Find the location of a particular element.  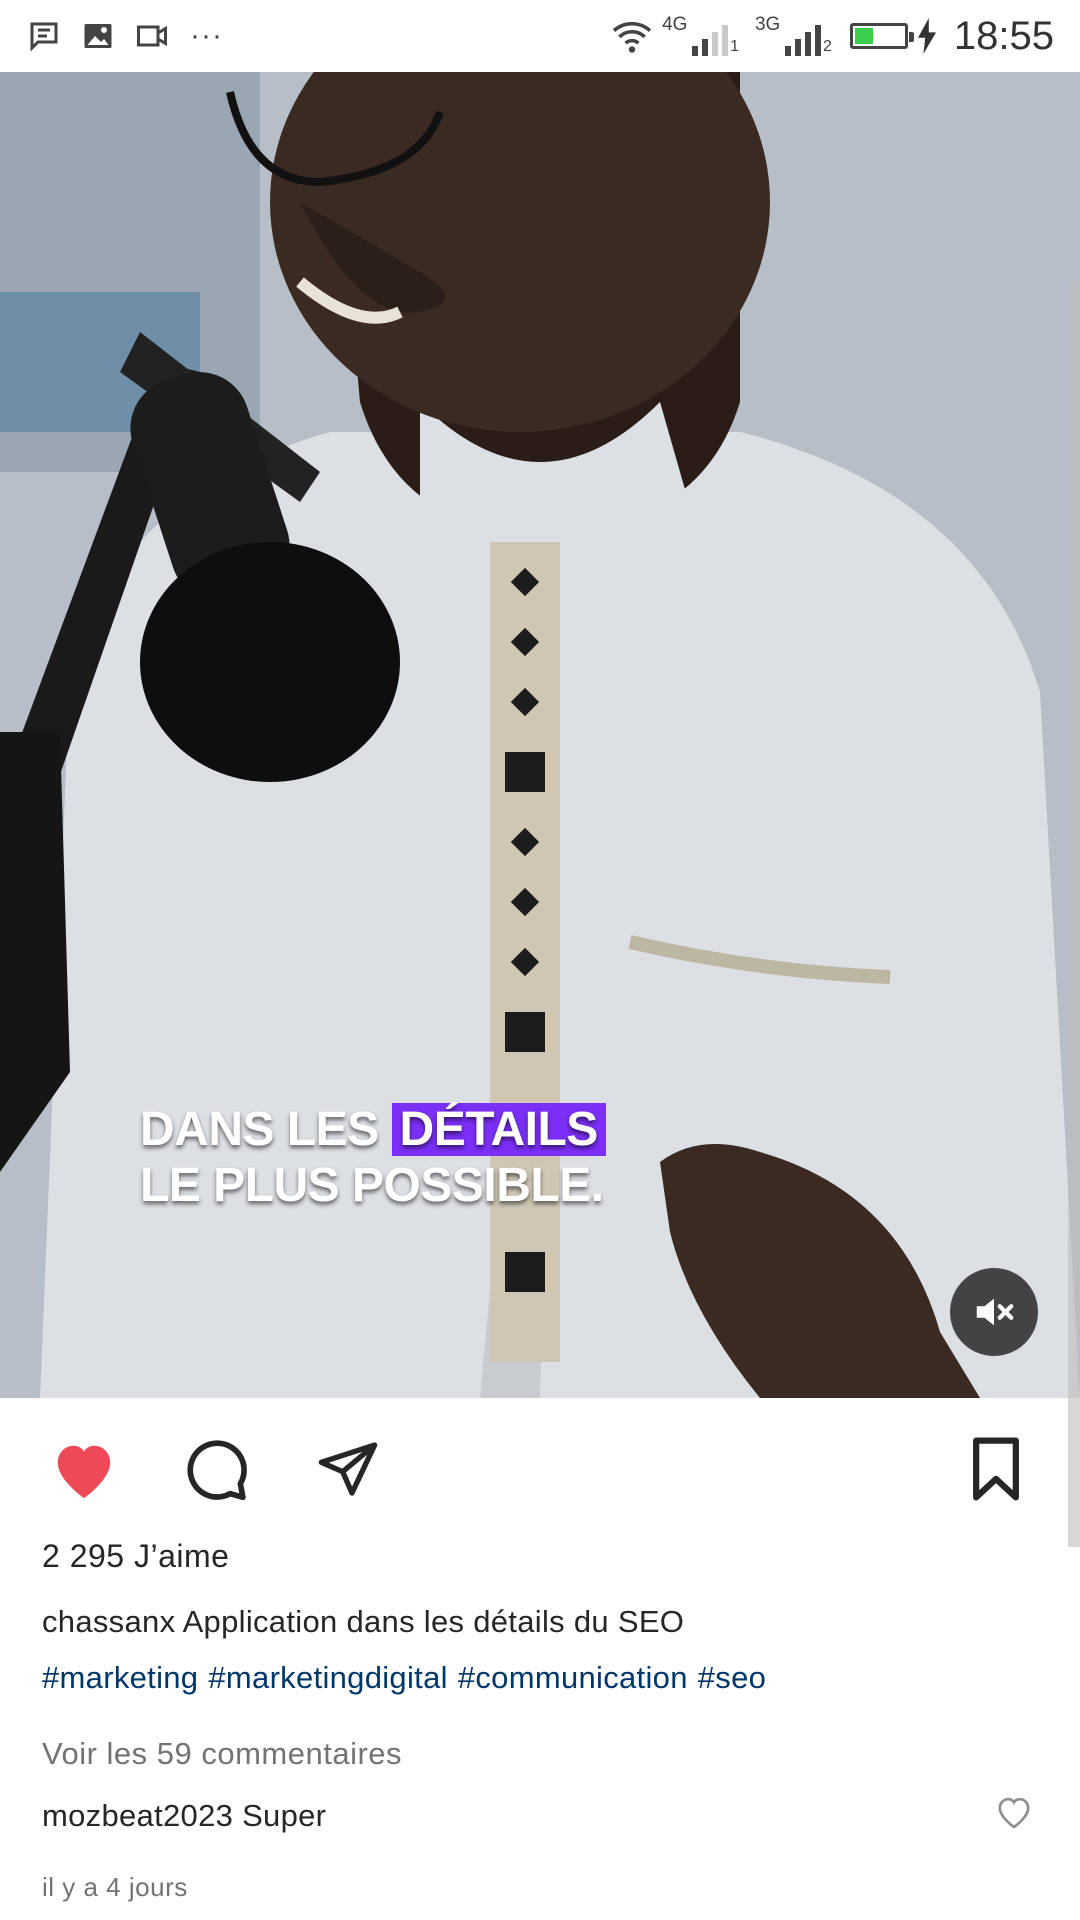

signal-sim2: 3G 2 is located at coordinates (793, 35).